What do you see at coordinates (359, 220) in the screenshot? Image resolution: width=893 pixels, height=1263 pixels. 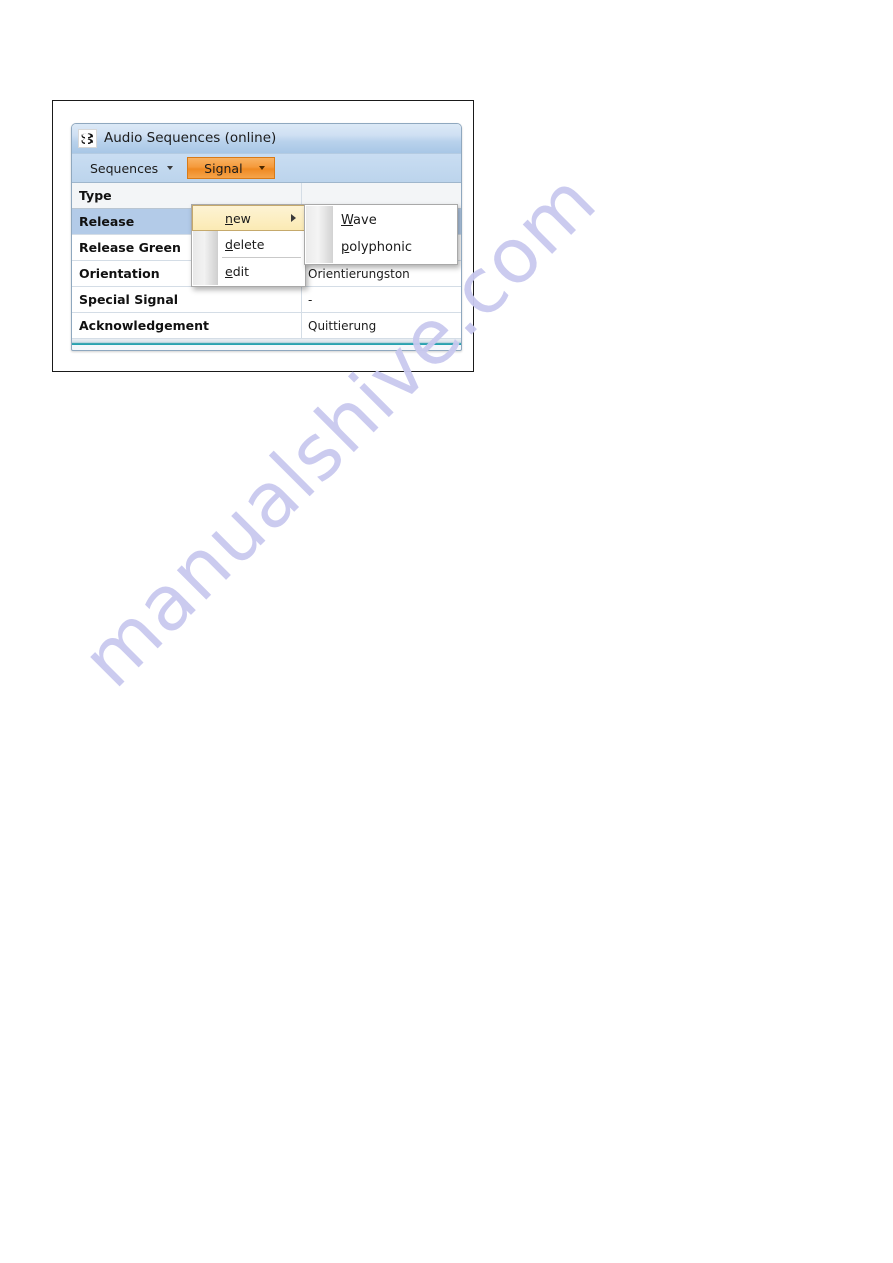 I see `submenu-item-wave-label: Wave` at bounding box center [359, 220].